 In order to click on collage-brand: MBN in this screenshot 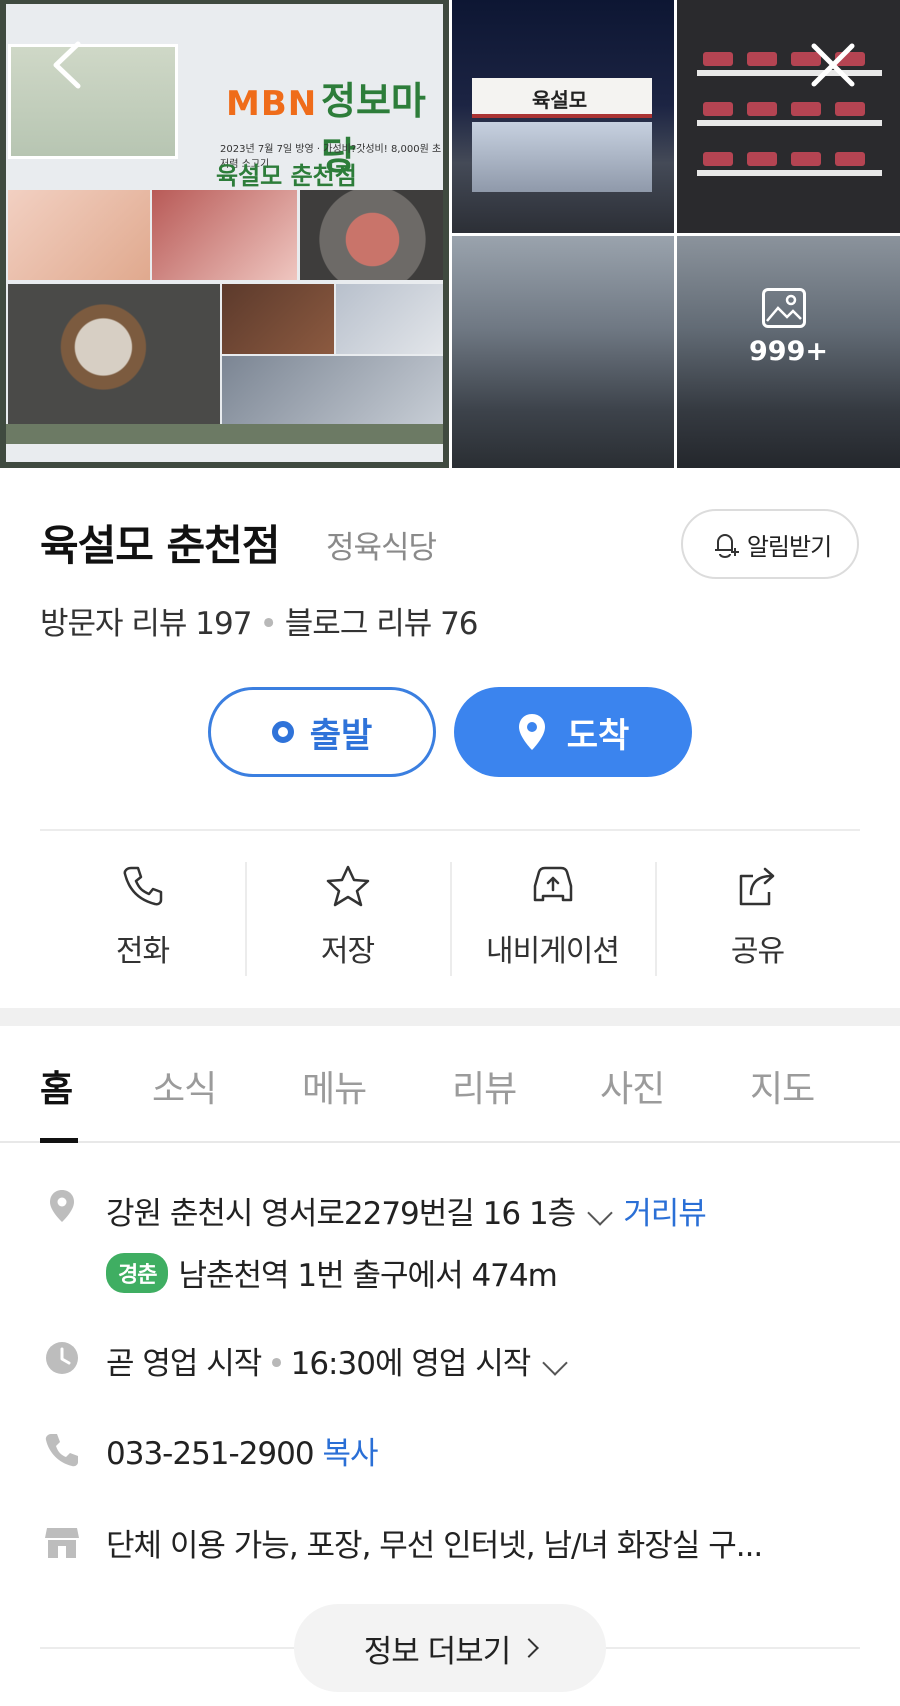, I will do `click(272, 104)`.